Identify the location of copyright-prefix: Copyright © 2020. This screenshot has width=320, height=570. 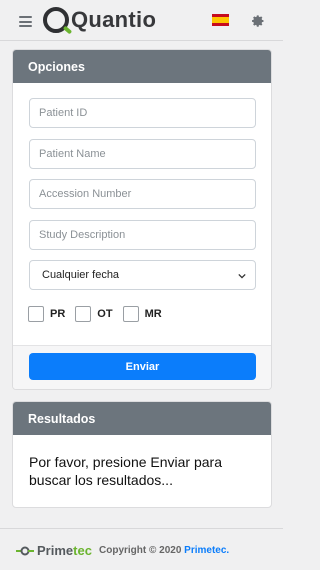
(142, 550).